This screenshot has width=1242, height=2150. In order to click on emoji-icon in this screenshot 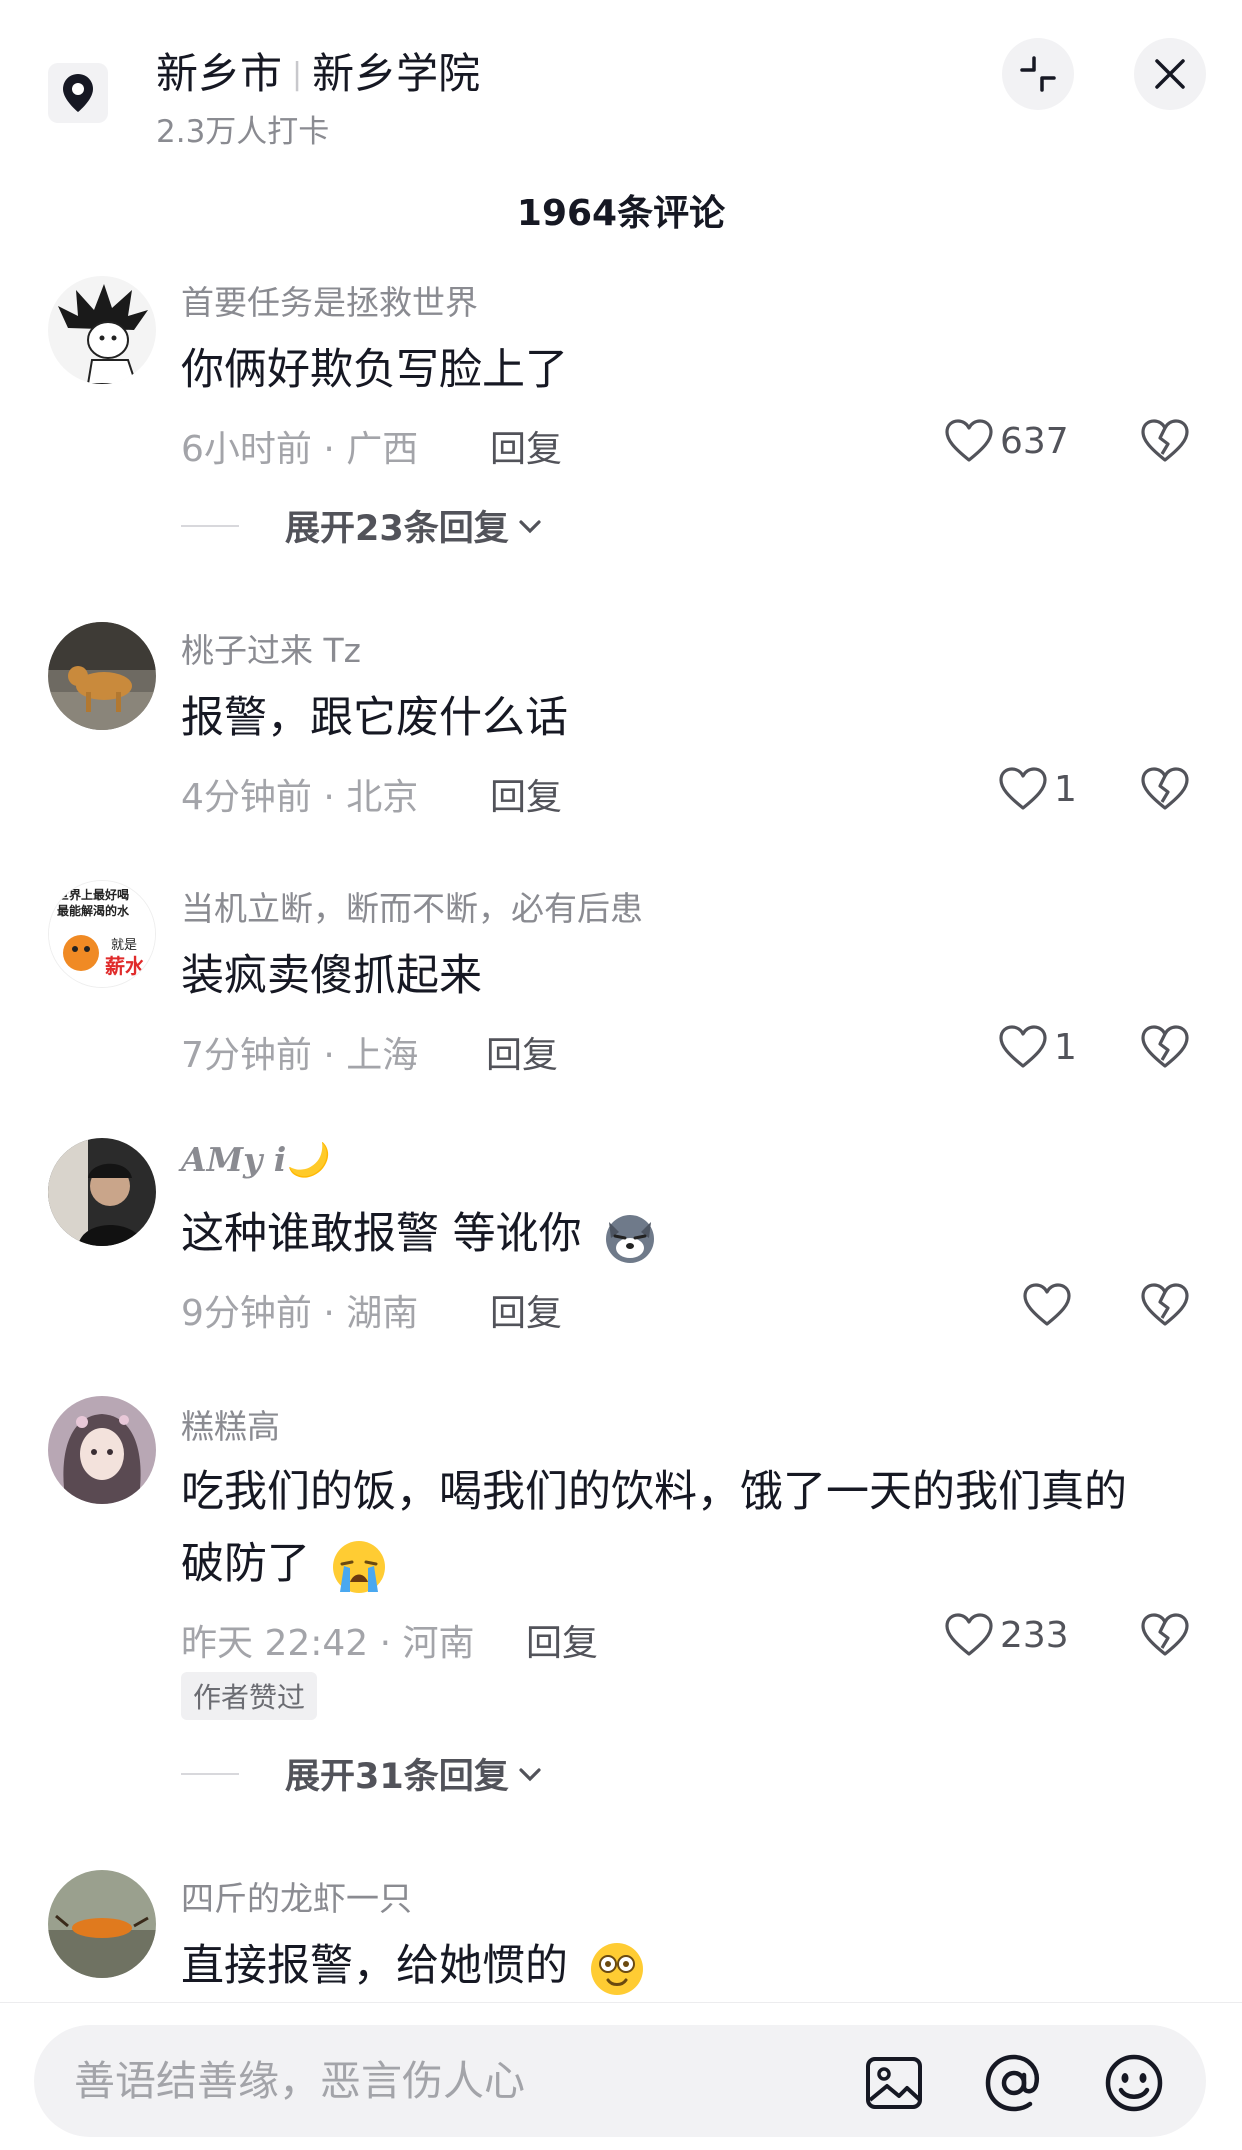, I will do `click(1134, 2083)`.